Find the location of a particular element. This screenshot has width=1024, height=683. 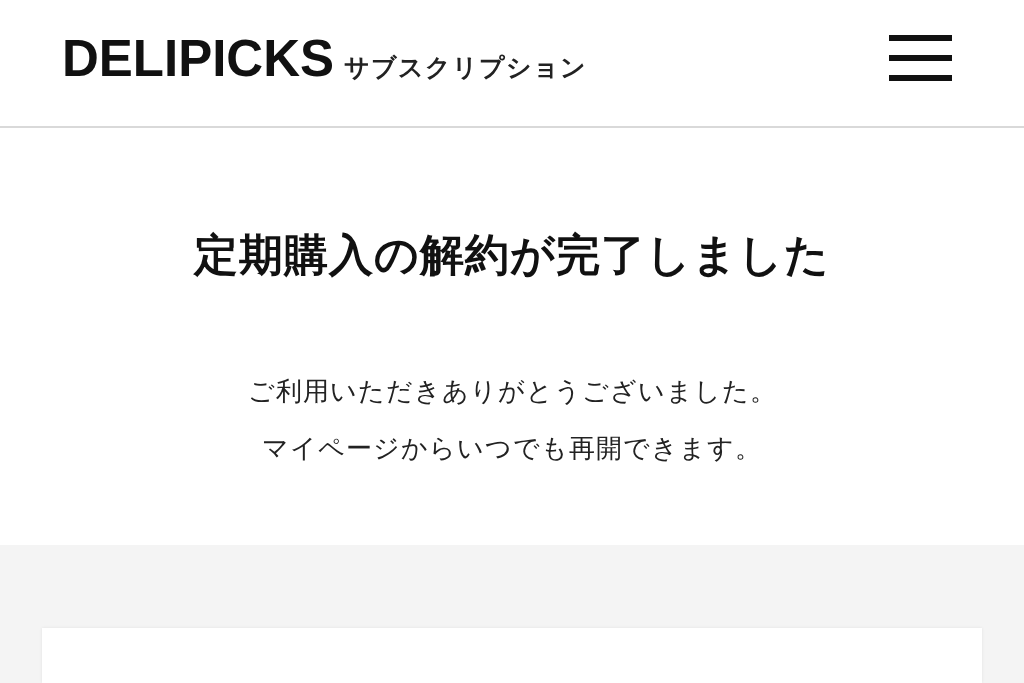

logo: DELIPICKS is located at coordinates (198, 58).